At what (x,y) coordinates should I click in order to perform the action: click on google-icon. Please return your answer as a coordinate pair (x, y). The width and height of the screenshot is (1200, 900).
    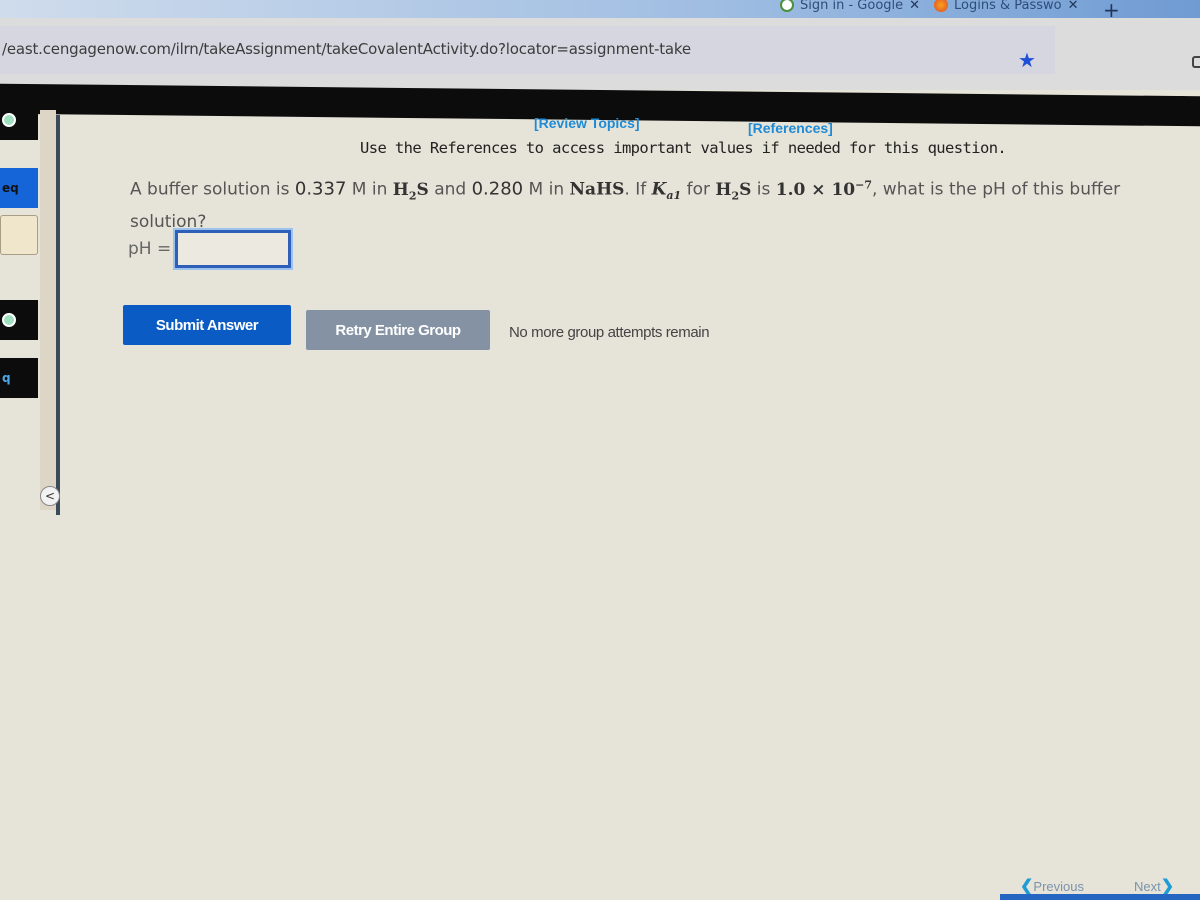
    Looking at the image, I should click on (787, 6).